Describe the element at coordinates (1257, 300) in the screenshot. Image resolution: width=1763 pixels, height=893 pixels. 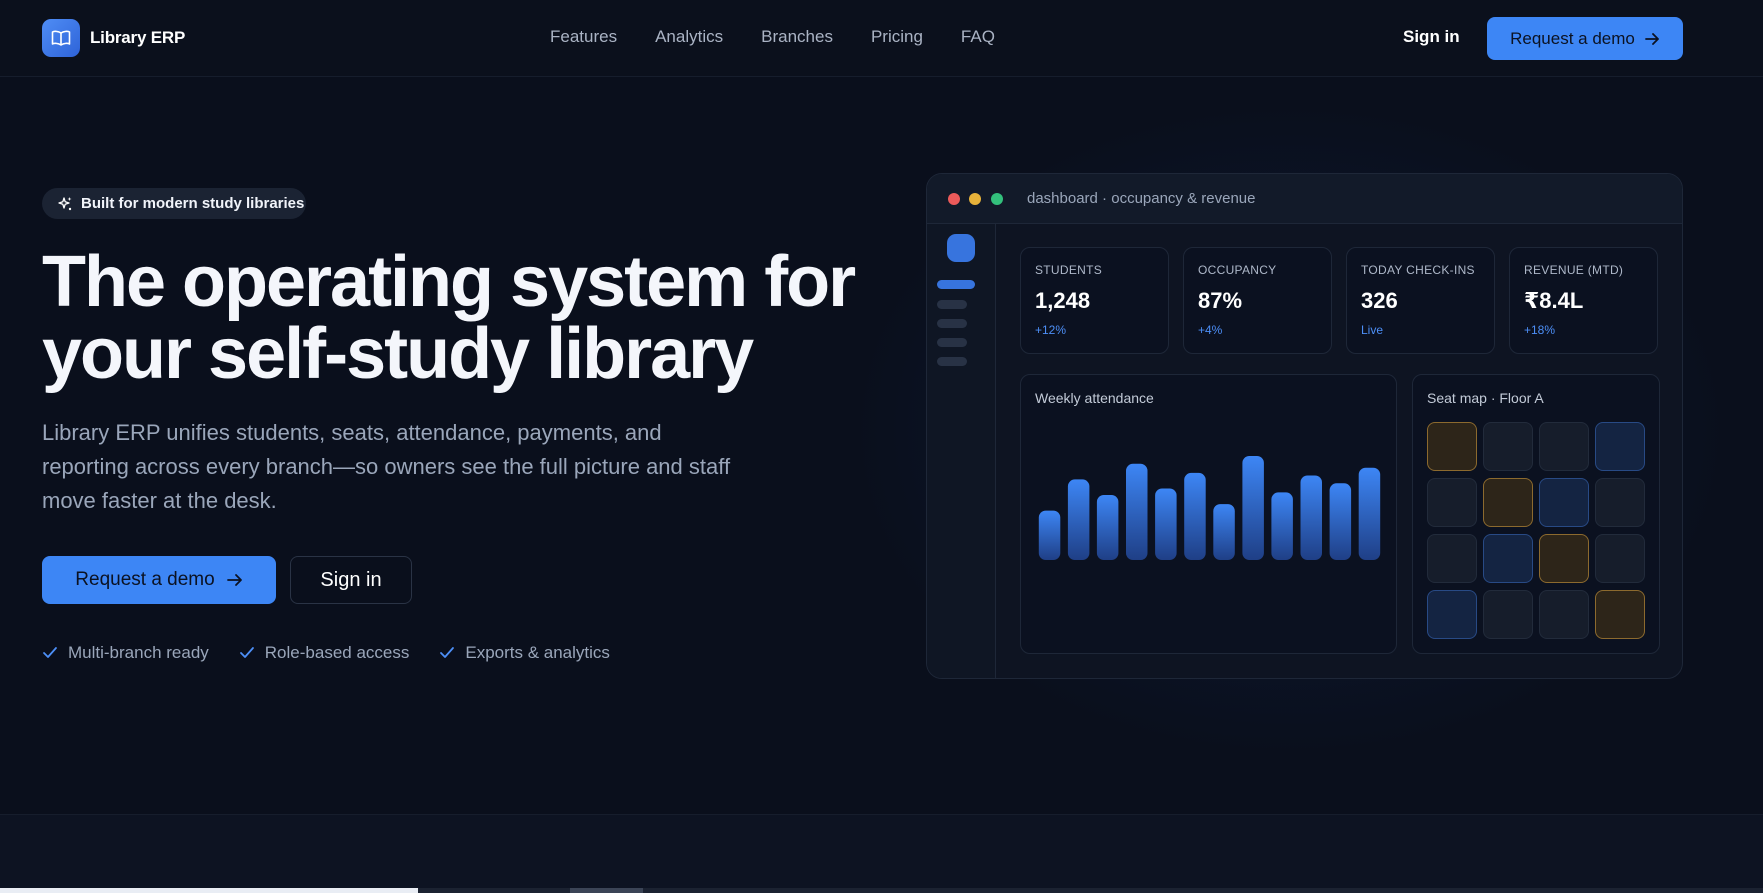
I see `kpi-card-occupancy: OCCUPANCY 87% +4%` at that location.